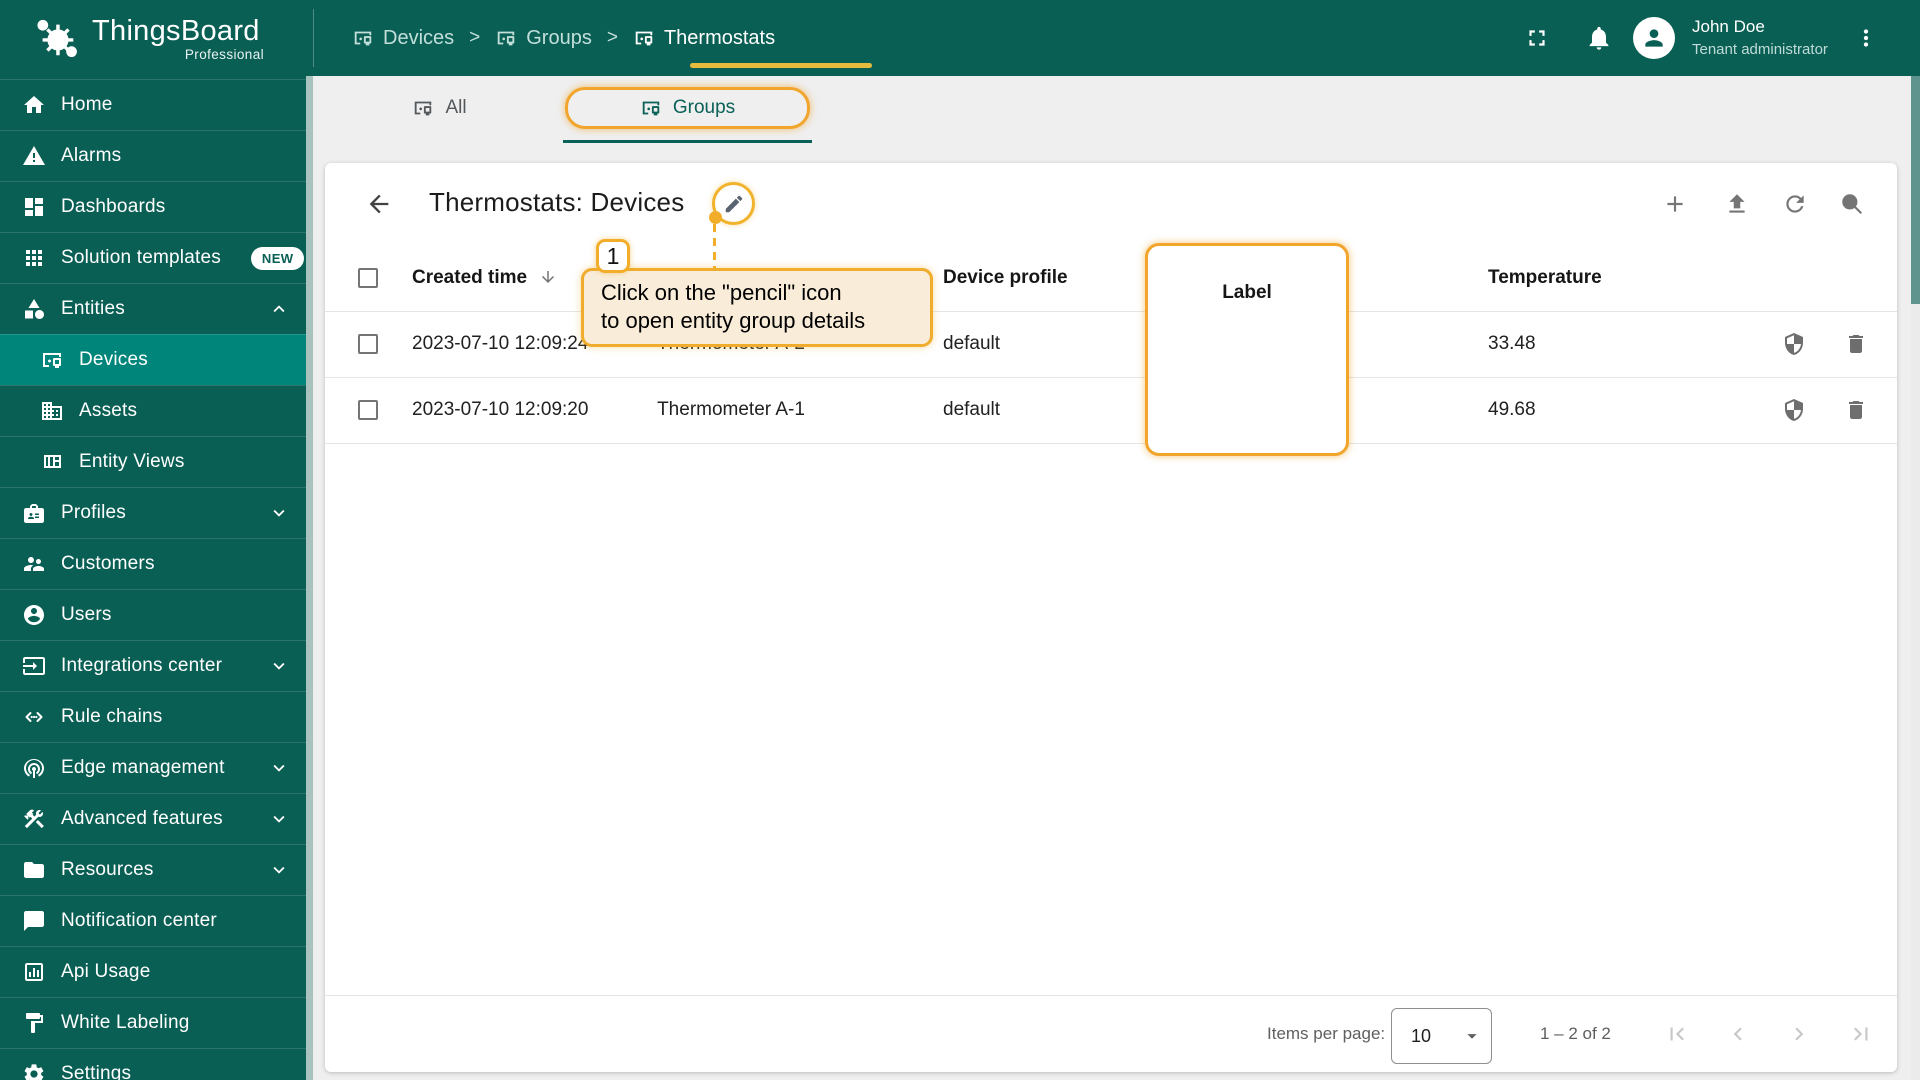  I want to click on tab-all: All, so click(439, 108).